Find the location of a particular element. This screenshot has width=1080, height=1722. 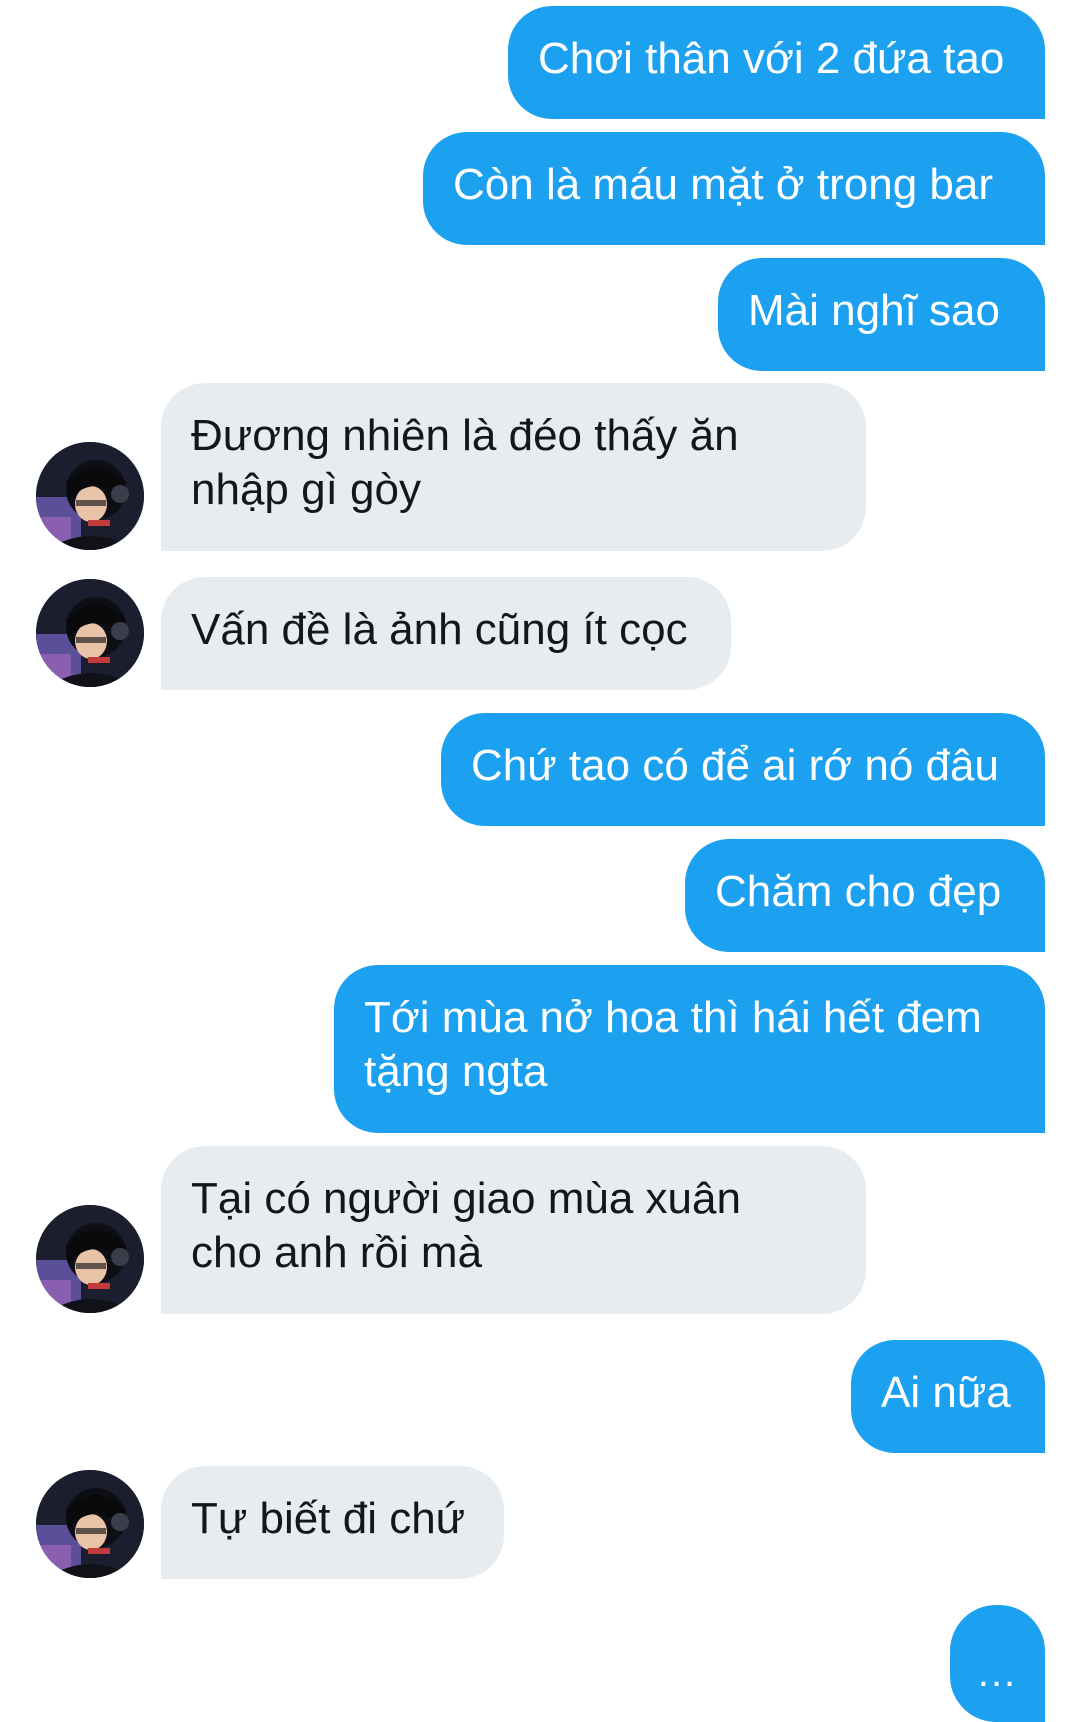

outgoing-message: Còn là máu mặt ở trong bar is located at coordinates (734, 188).